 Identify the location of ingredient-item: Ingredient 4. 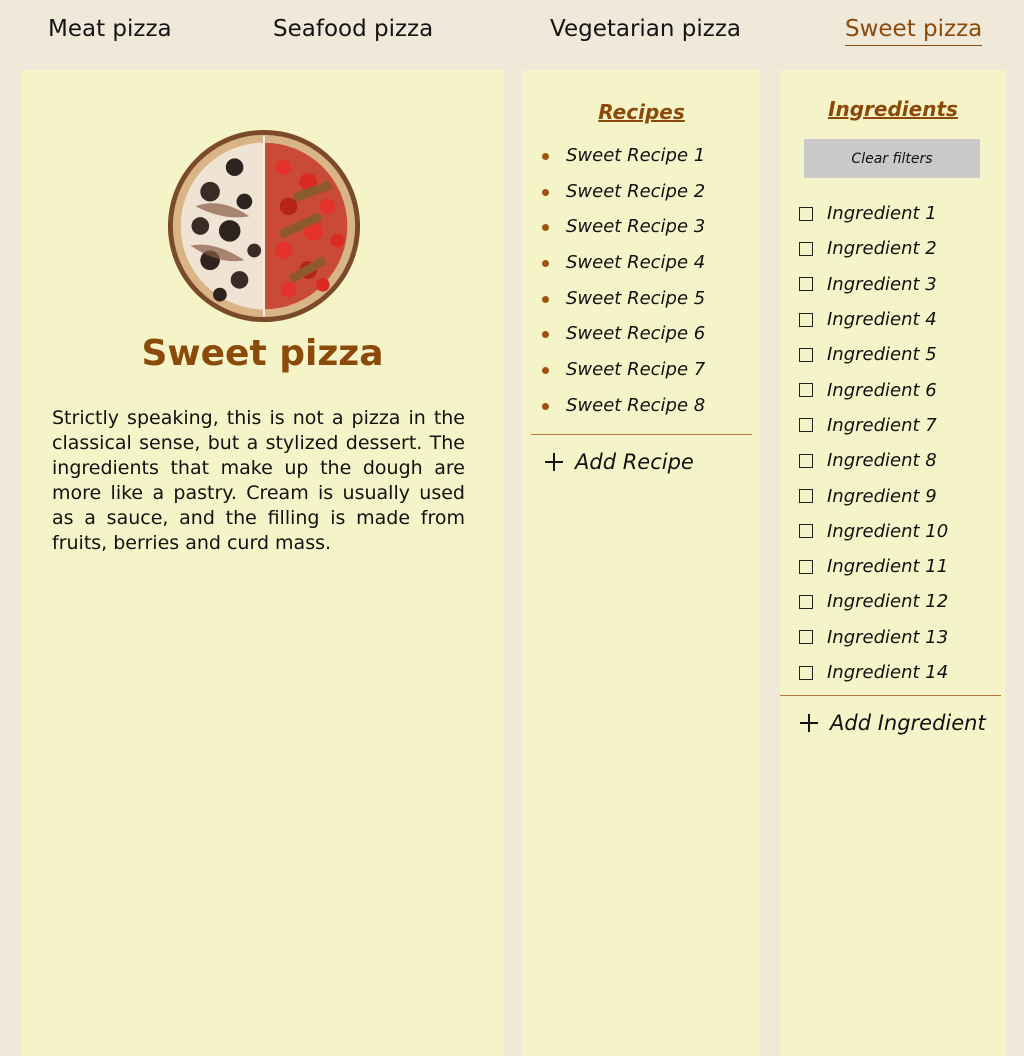
(873, 319).